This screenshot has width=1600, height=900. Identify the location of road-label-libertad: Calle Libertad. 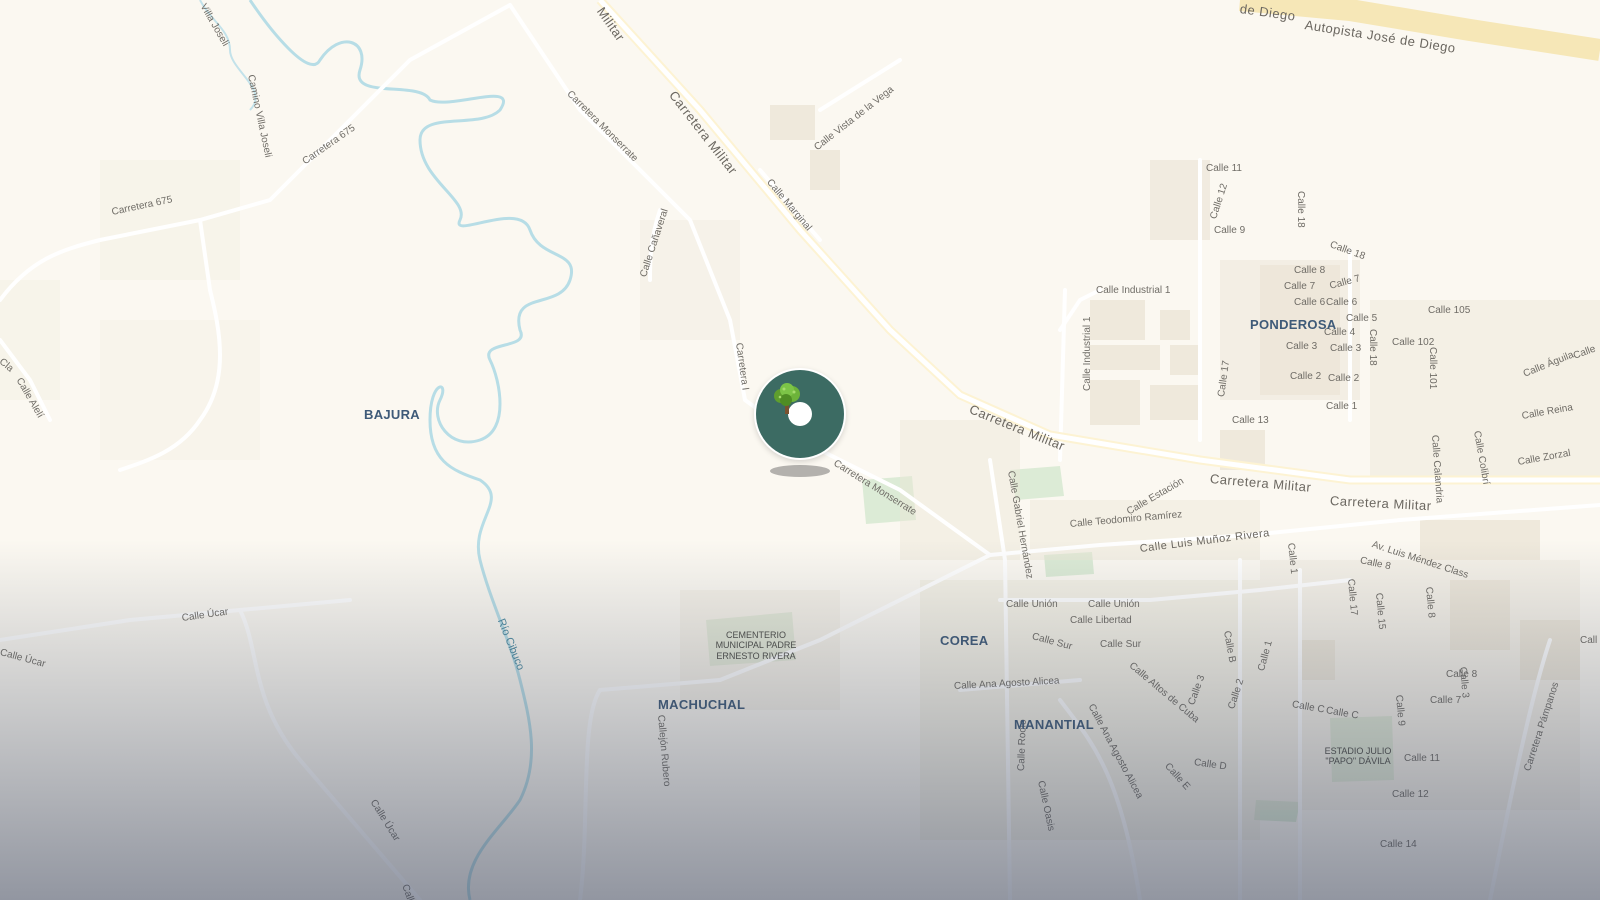
(1101, 620).